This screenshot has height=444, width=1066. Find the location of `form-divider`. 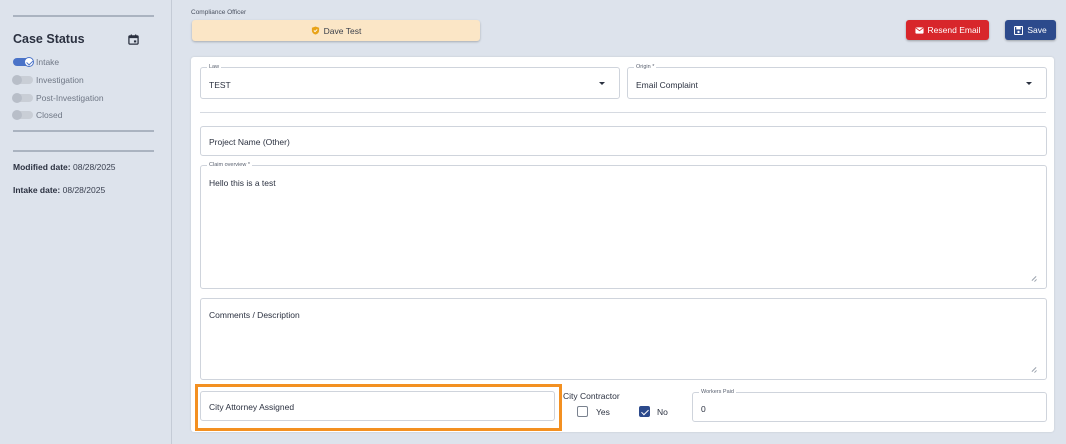

form-divider is located at coordinates (623, 112).